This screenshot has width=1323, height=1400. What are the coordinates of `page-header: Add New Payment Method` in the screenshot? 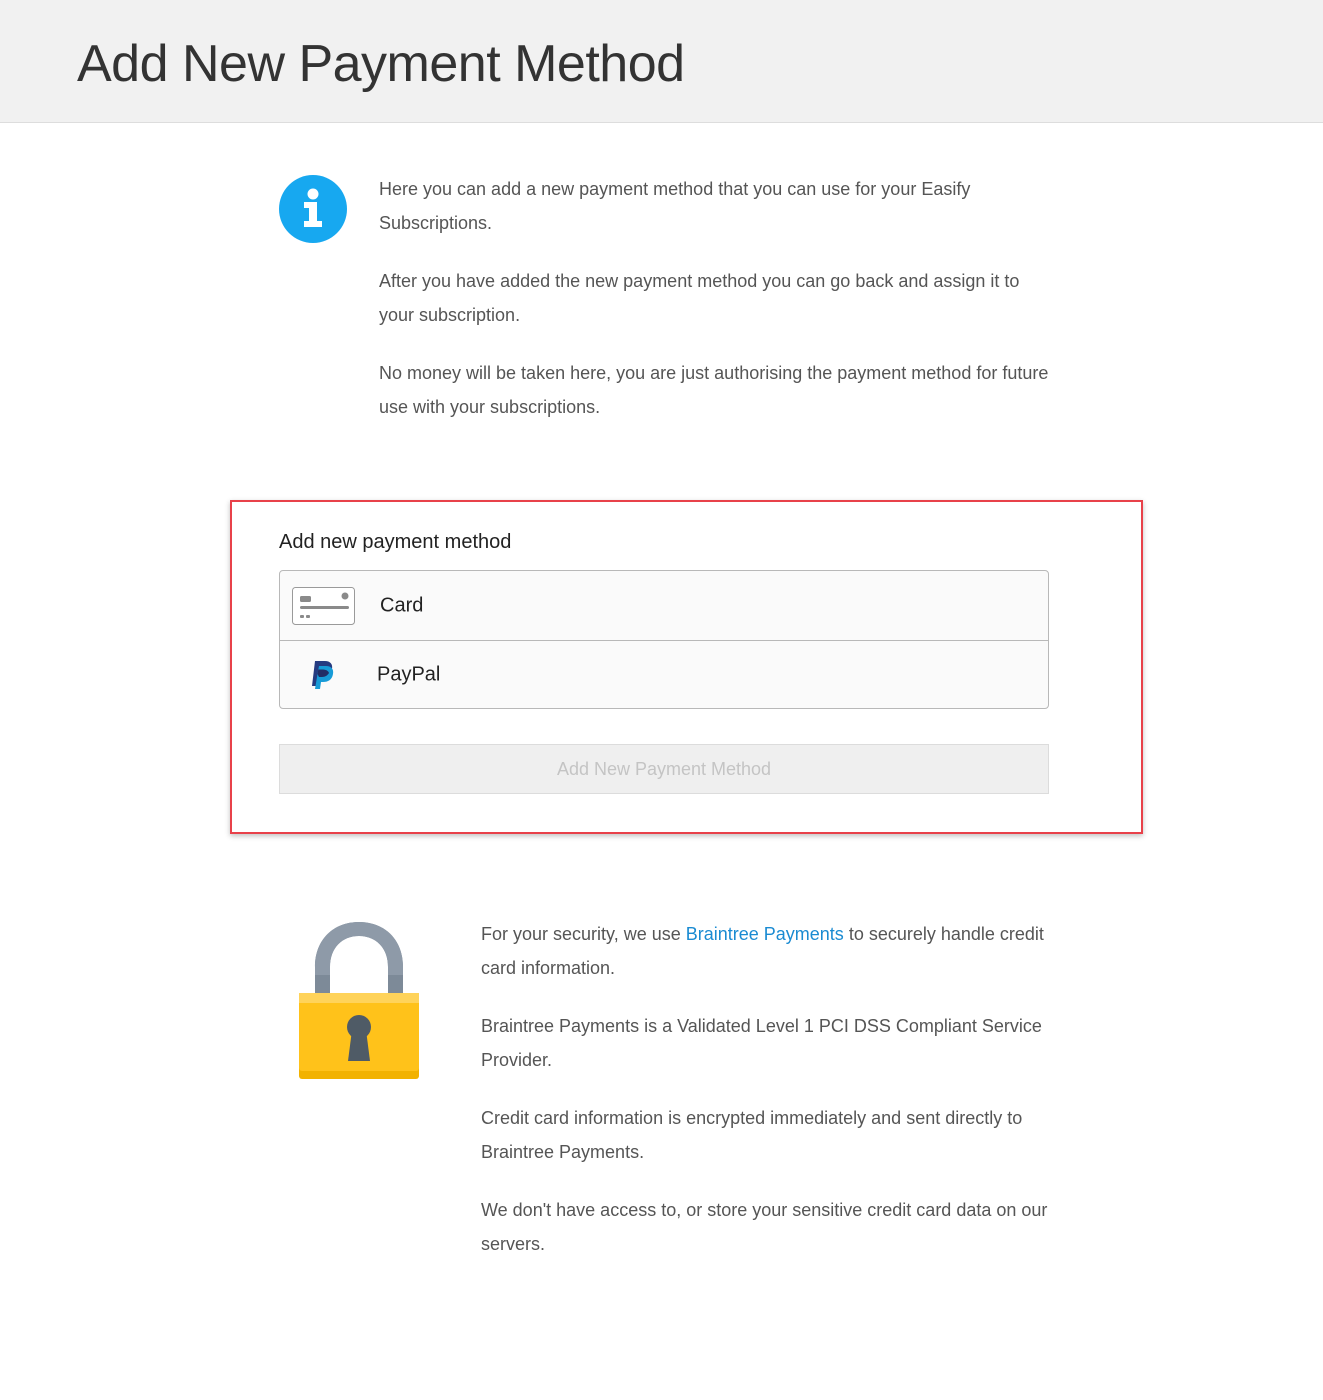 It's located at (661, 61).